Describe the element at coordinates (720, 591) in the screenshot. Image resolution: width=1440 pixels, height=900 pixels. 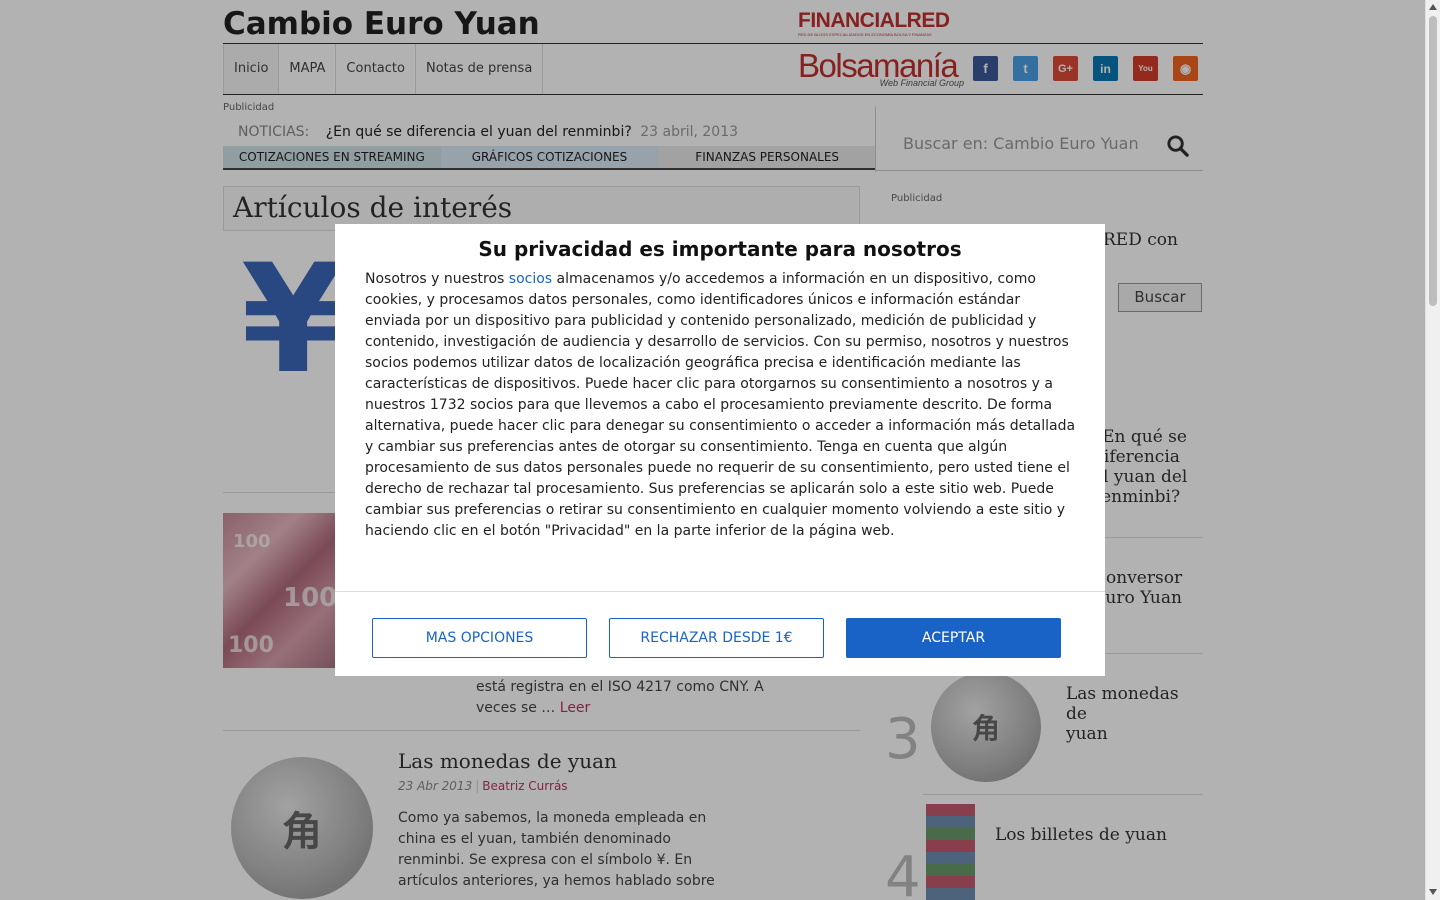
I see `consent-divider` at that location.